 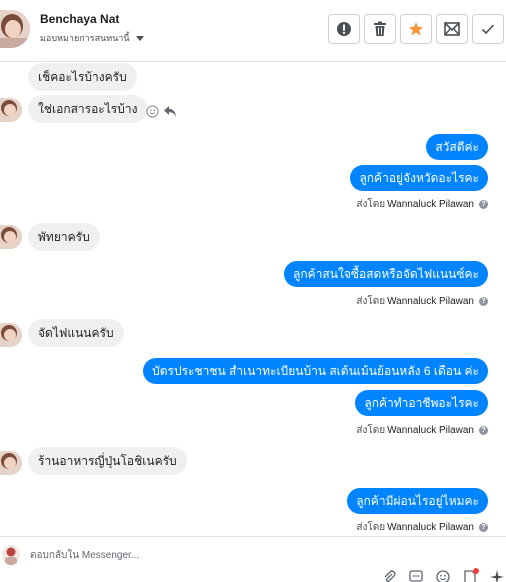 I want to click on mark-unread-button, so click(x=452, y=29).